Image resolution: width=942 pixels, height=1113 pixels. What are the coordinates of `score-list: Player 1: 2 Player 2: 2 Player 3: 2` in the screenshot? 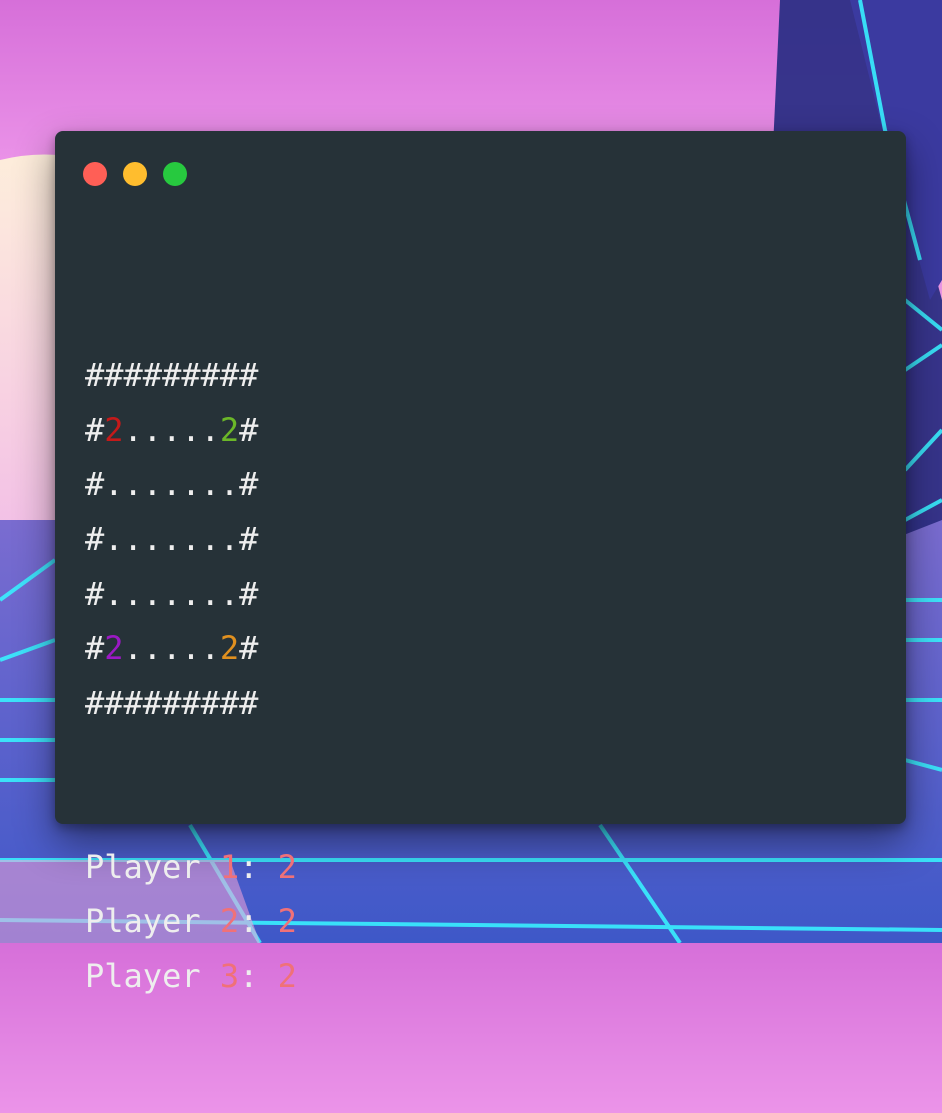 It's located at (191, 922).